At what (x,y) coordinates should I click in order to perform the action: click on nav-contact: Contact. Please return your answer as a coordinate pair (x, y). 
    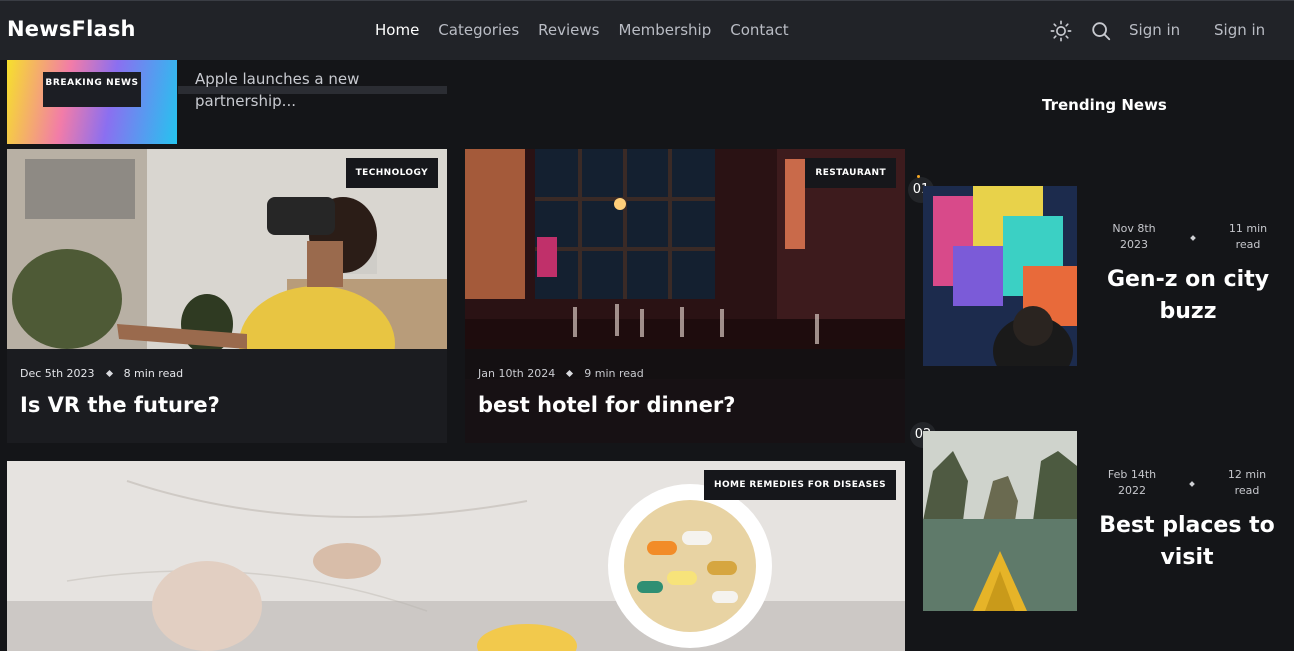
    Looking at the image, I should click on (759, 30).